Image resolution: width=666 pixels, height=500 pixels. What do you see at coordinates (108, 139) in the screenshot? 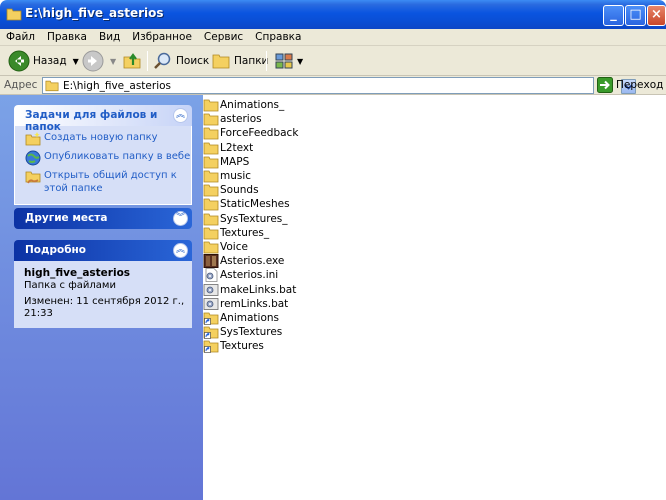
I see `task-new-folder: Создать новую папку` at bounding box center [108, 139].